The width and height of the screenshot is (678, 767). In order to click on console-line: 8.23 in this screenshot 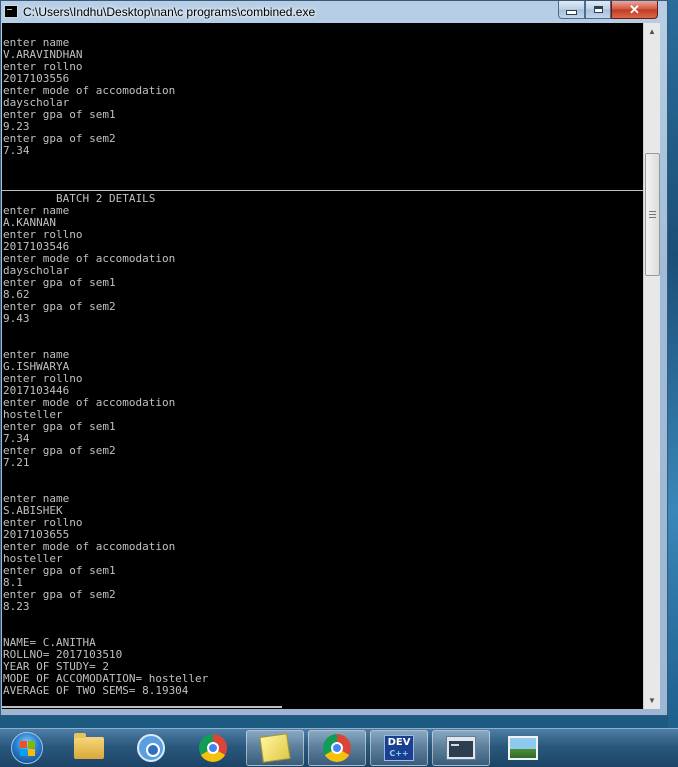, I will do `click(16, 606)`.